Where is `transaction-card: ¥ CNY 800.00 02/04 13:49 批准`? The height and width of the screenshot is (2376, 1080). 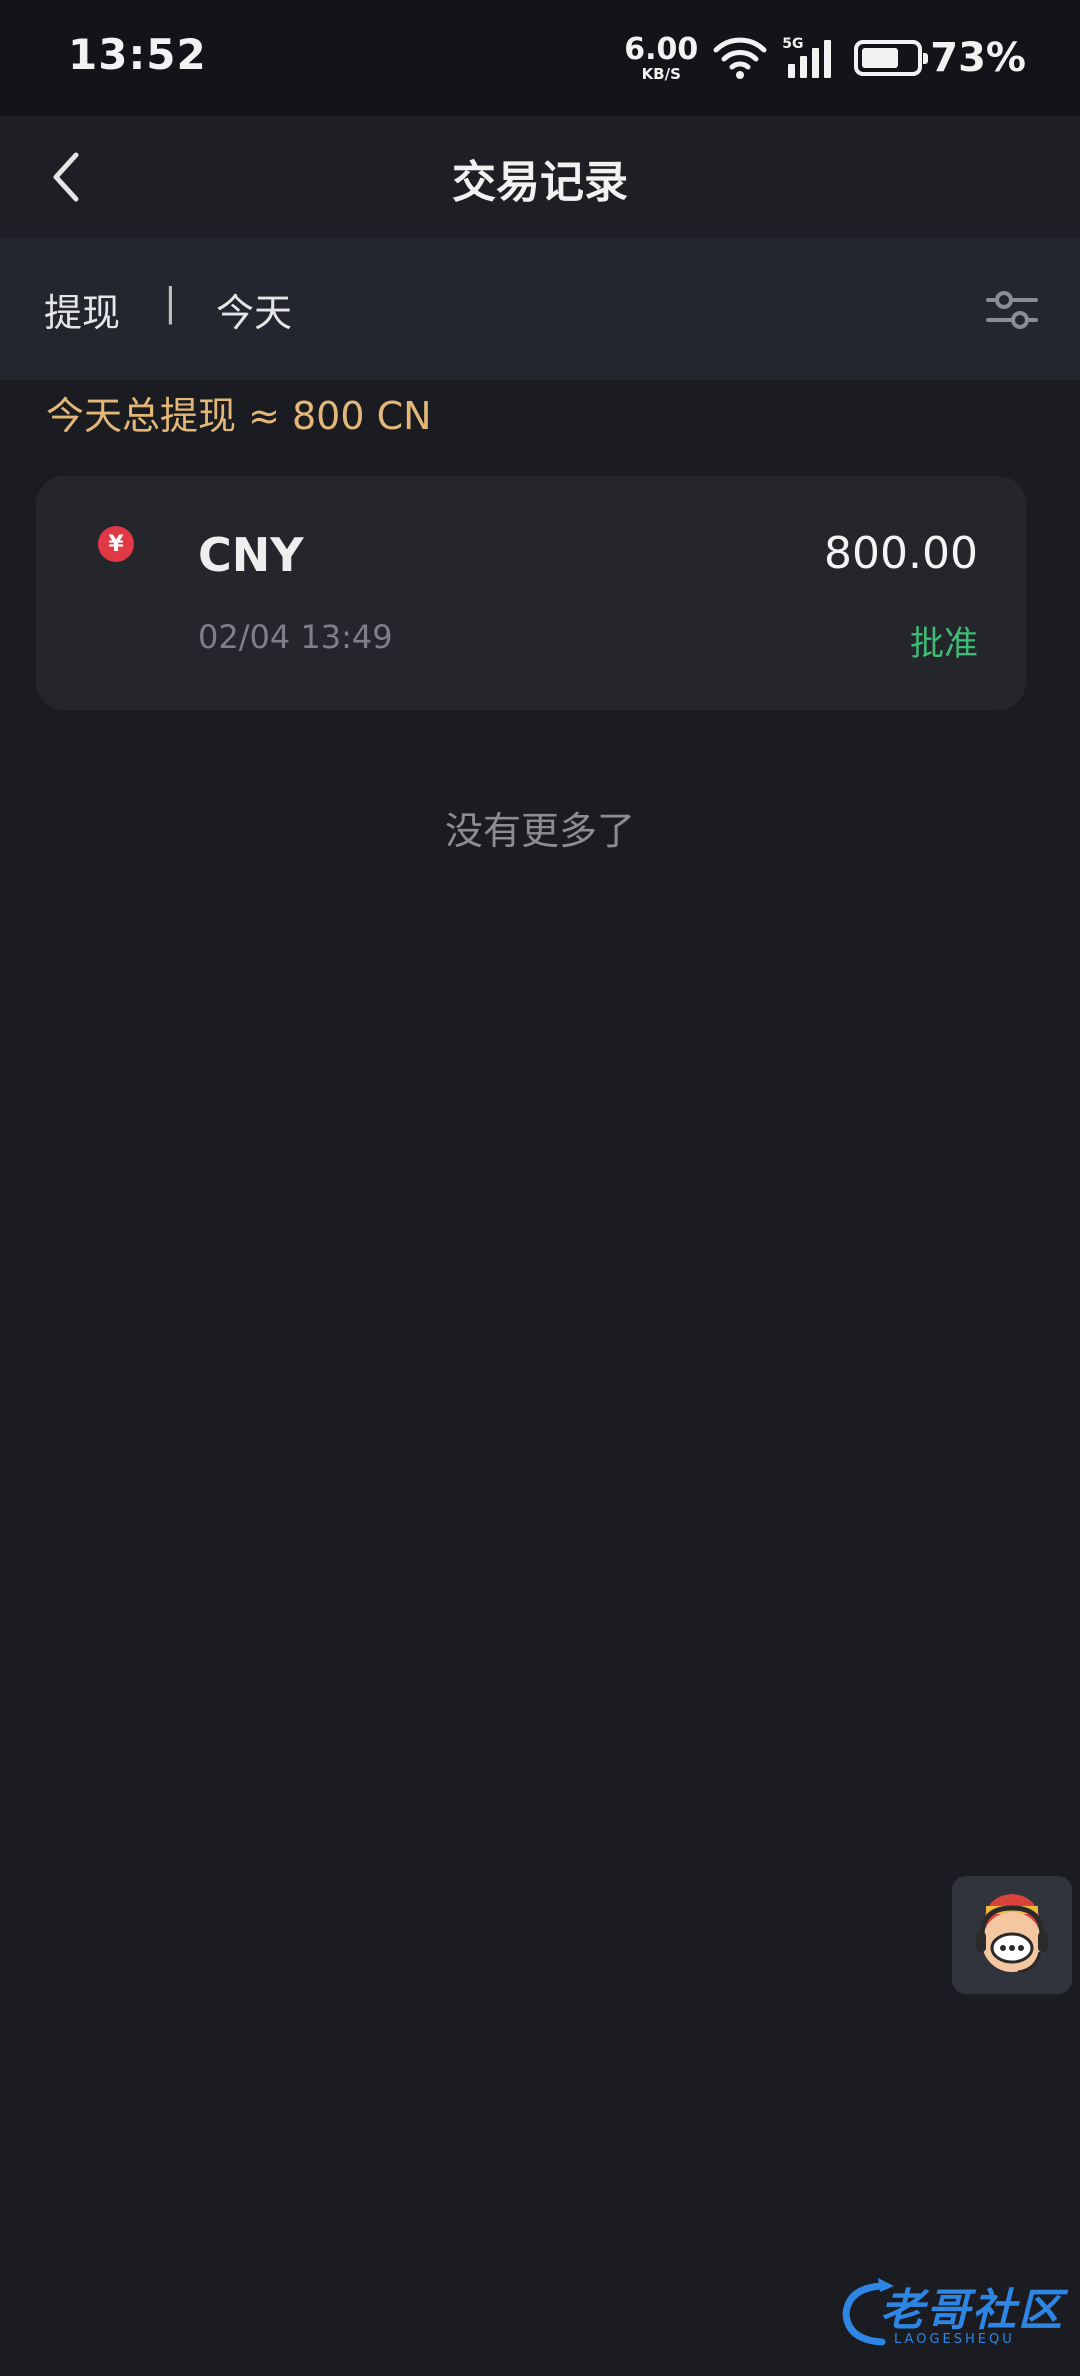 transaction-card: ¥ CNY 800.00 02/04 13:49 批准 is located at coordinates (531, 593).